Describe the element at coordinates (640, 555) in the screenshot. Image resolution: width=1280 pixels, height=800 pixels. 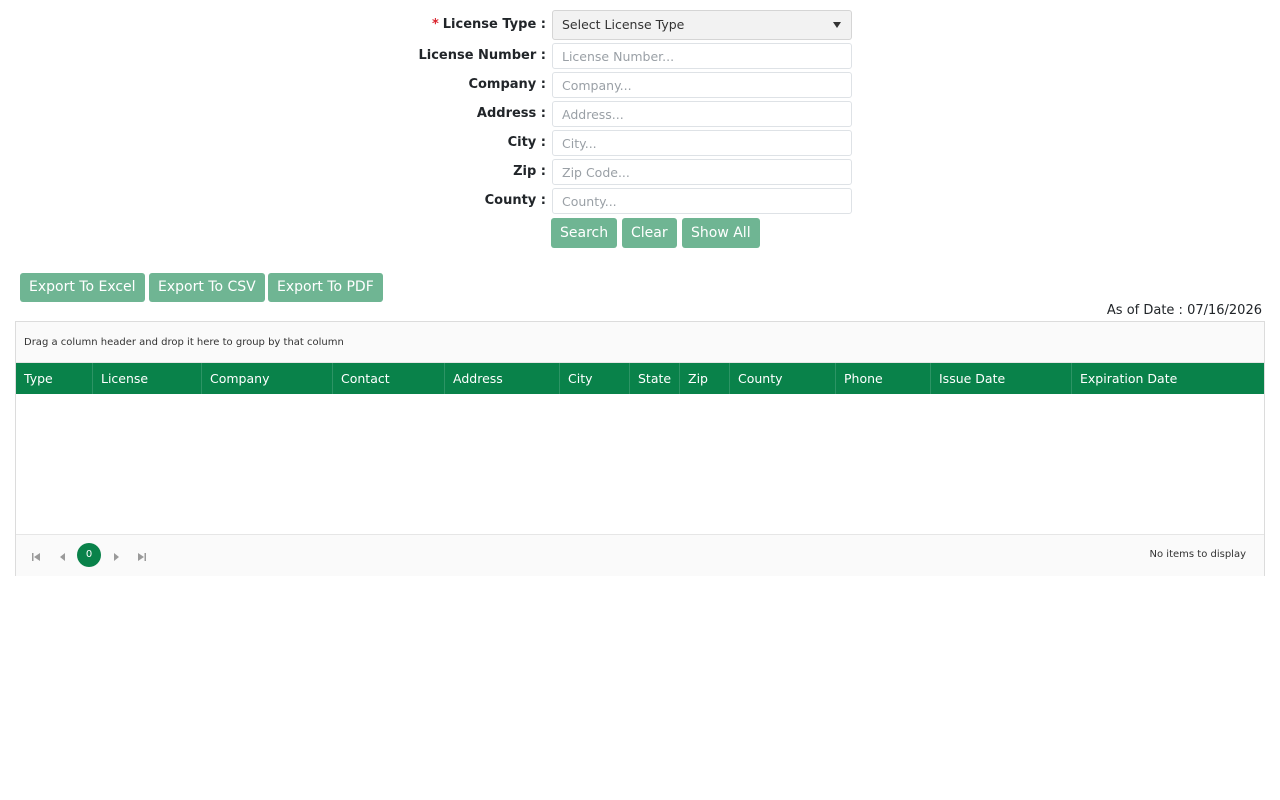
I see `grid-pager: 0 No items to display` at that location.